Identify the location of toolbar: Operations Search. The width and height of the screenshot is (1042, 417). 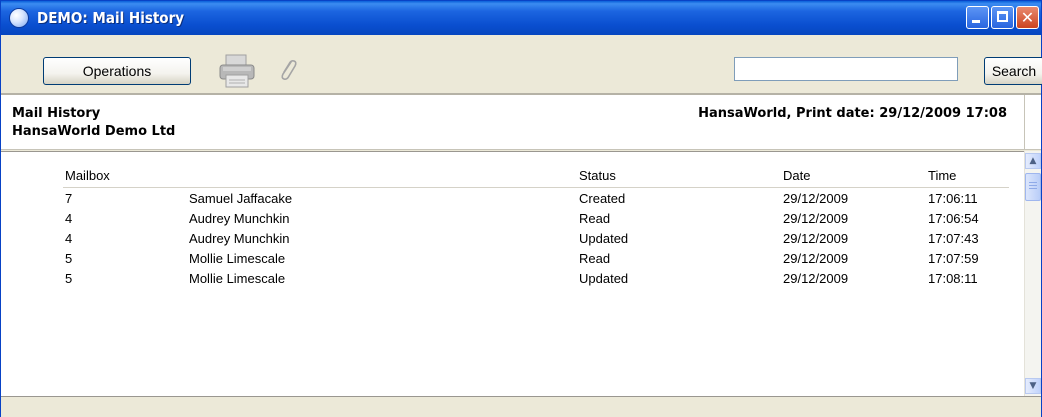
(521, 63).